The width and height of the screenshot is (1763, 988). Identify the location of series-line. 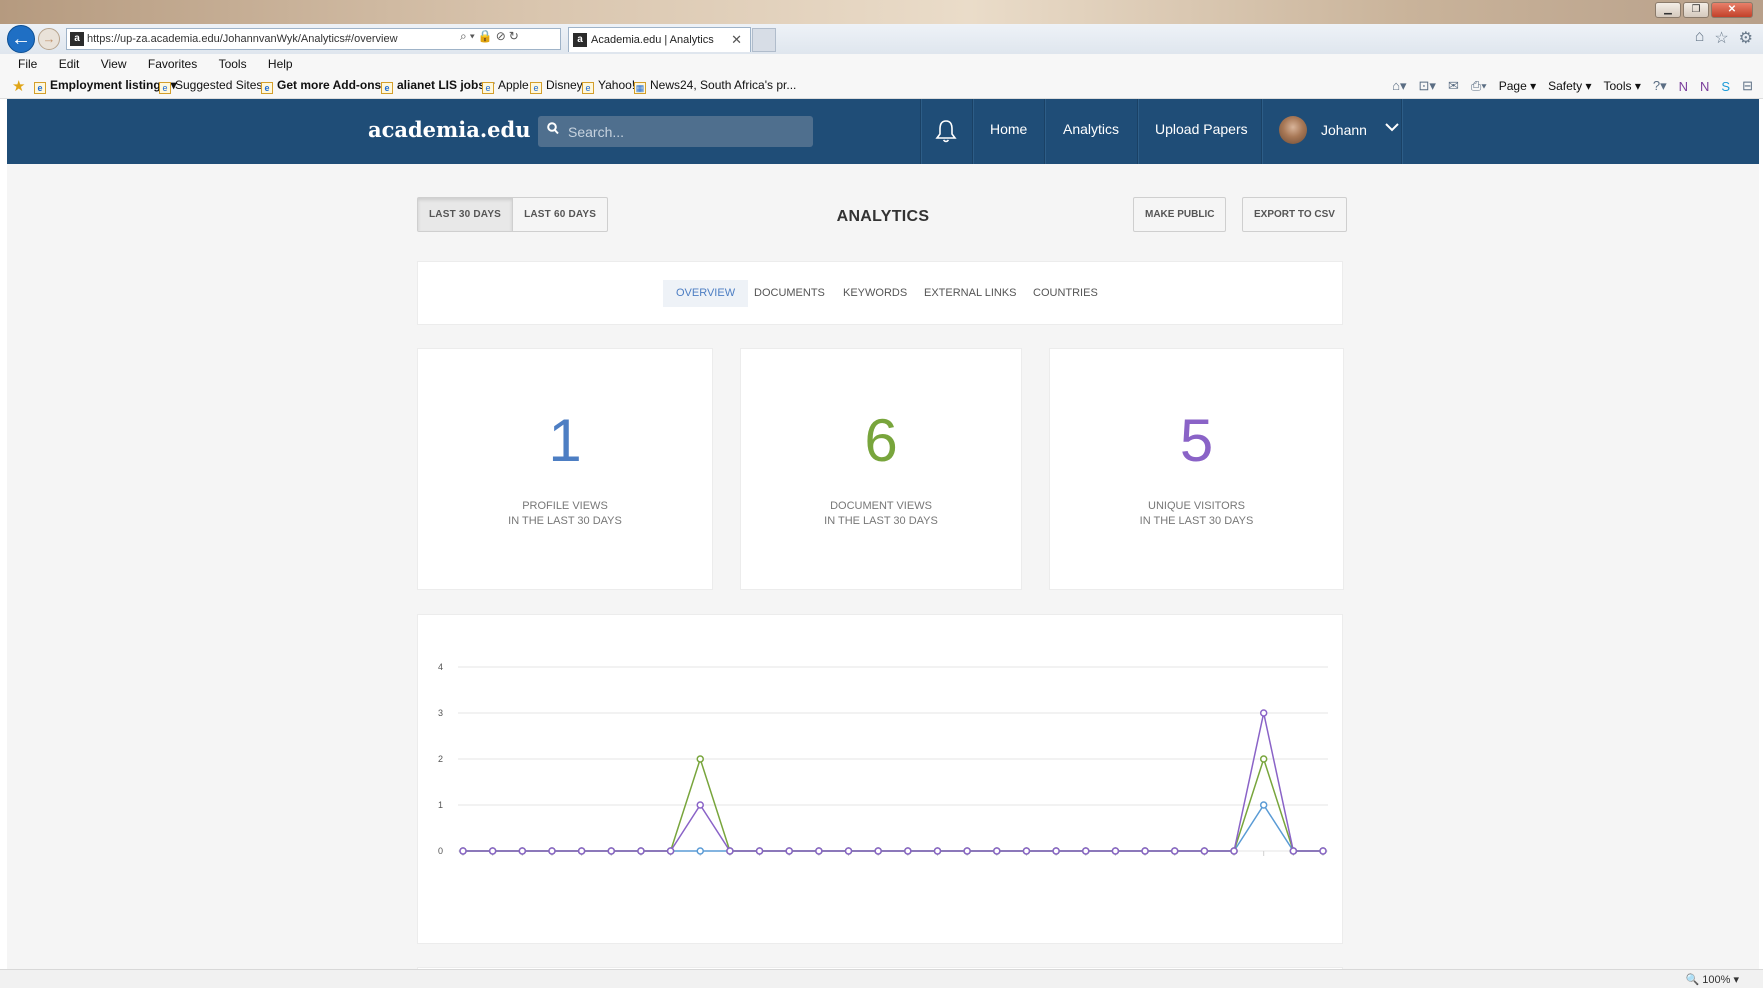
(893, 782).